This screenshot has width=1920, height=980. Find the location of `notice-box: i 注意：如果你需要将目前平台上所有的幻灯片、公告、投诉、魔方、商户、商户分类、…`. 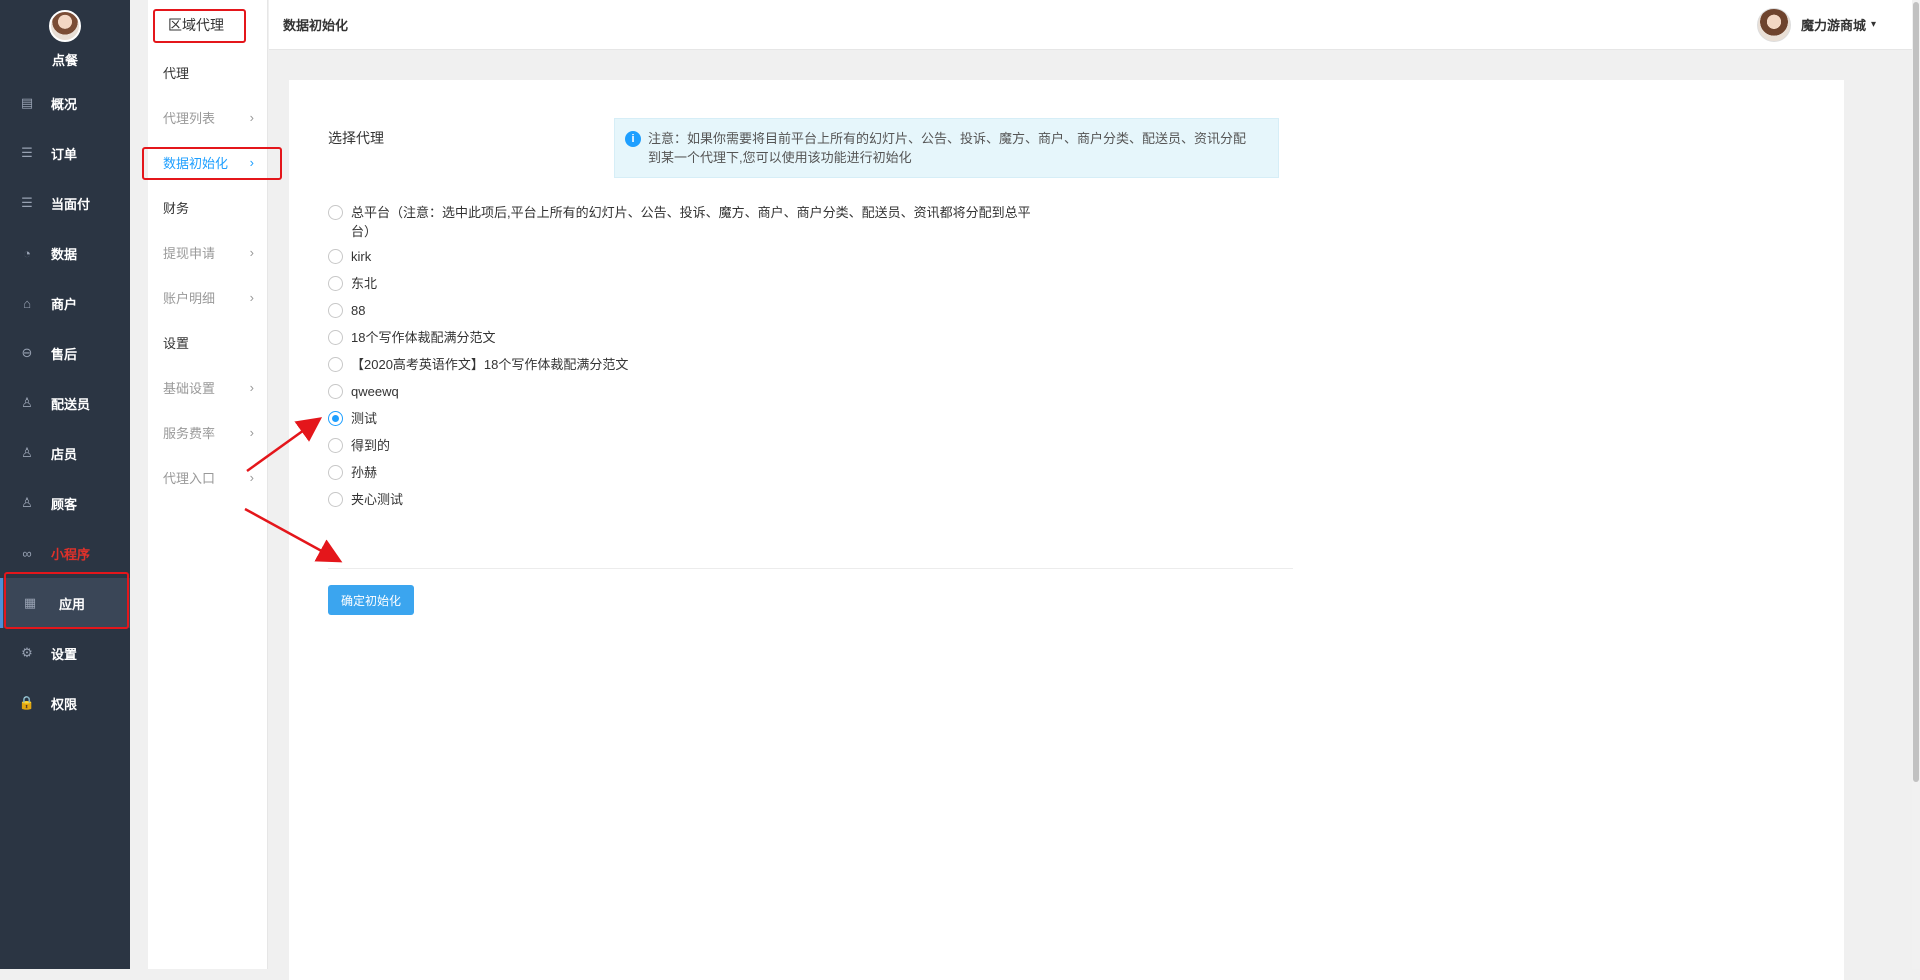

notice-box: i 注意：如果你需要将目前平台上所有的幻灯片、公告、投诉、魔方、商户、商户分类、… is located at coordinates (946, 148).